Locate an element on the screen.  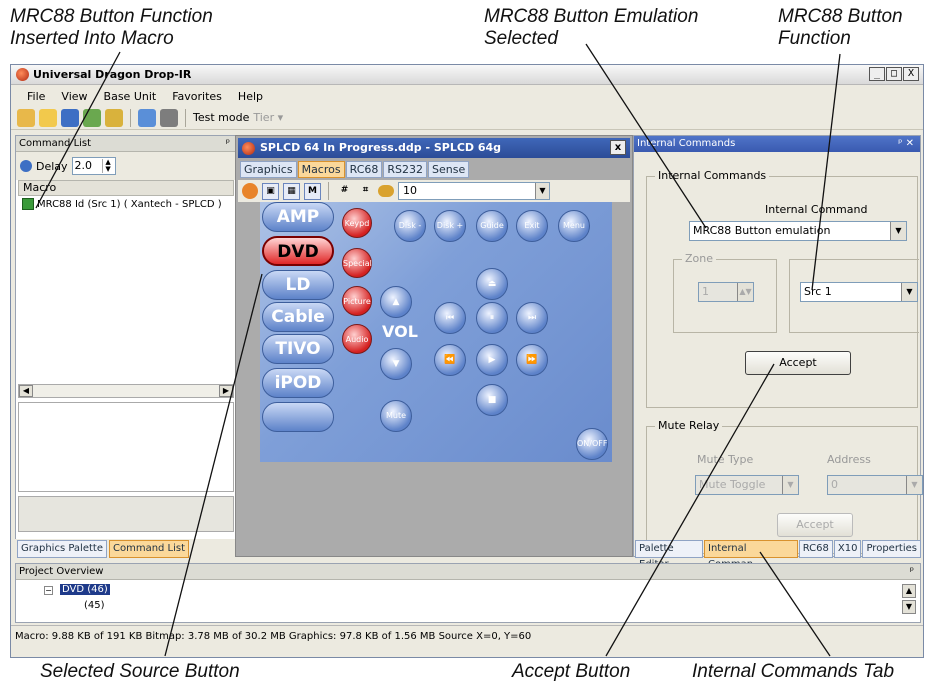
document-close-button: x is located at coordinates (618, 147).